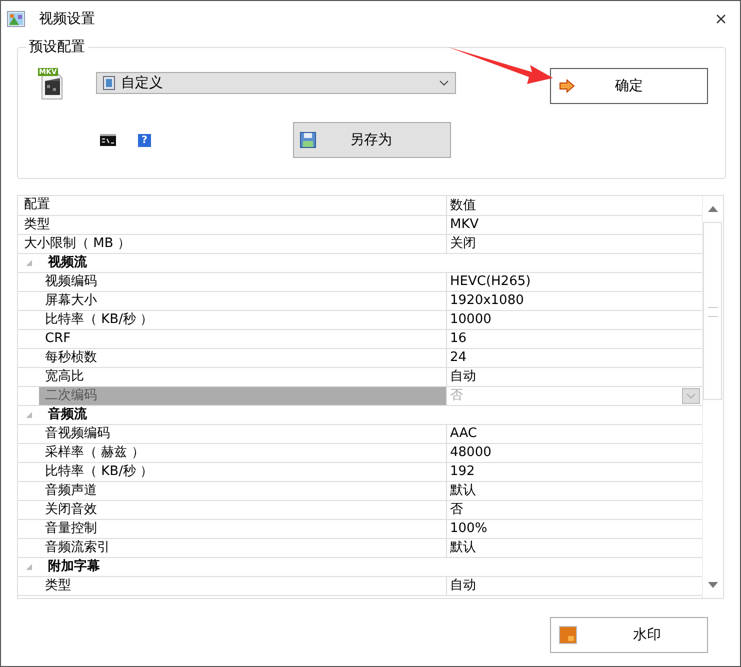 This screenshot has width=741, height=667. I want to click on property-value: 48000, so click(471, 453).